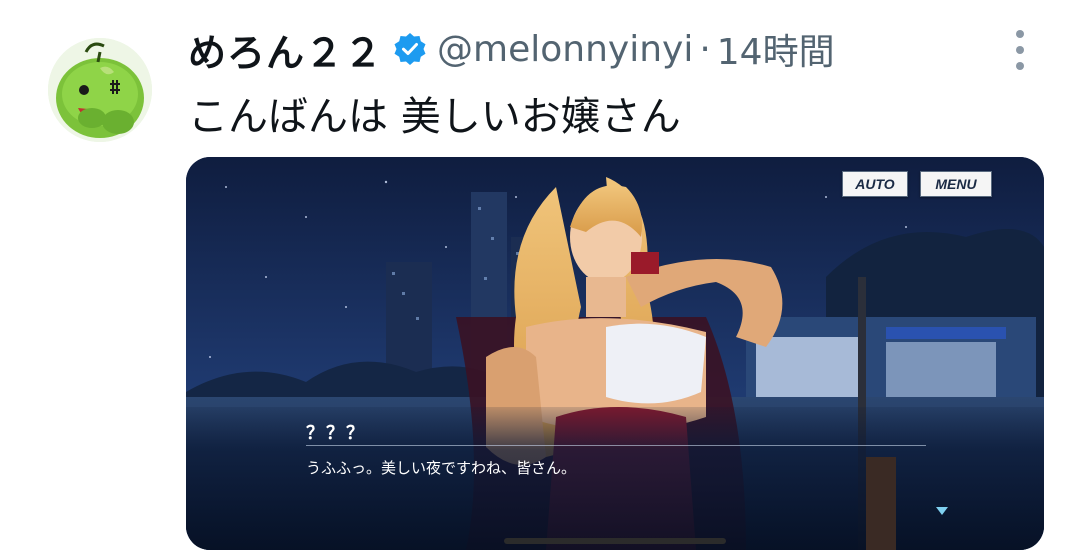  I want to click on avatar-image, so click(100, 90).